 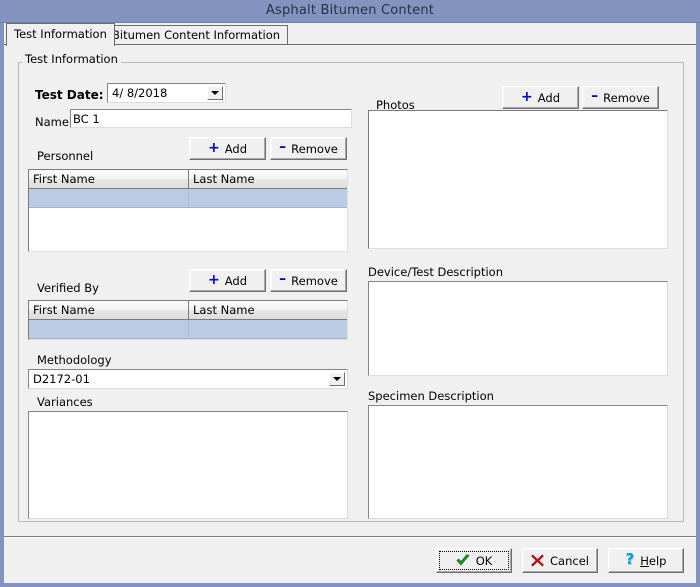 I want to click on ok-button: OK, so click(x=474, y=560).